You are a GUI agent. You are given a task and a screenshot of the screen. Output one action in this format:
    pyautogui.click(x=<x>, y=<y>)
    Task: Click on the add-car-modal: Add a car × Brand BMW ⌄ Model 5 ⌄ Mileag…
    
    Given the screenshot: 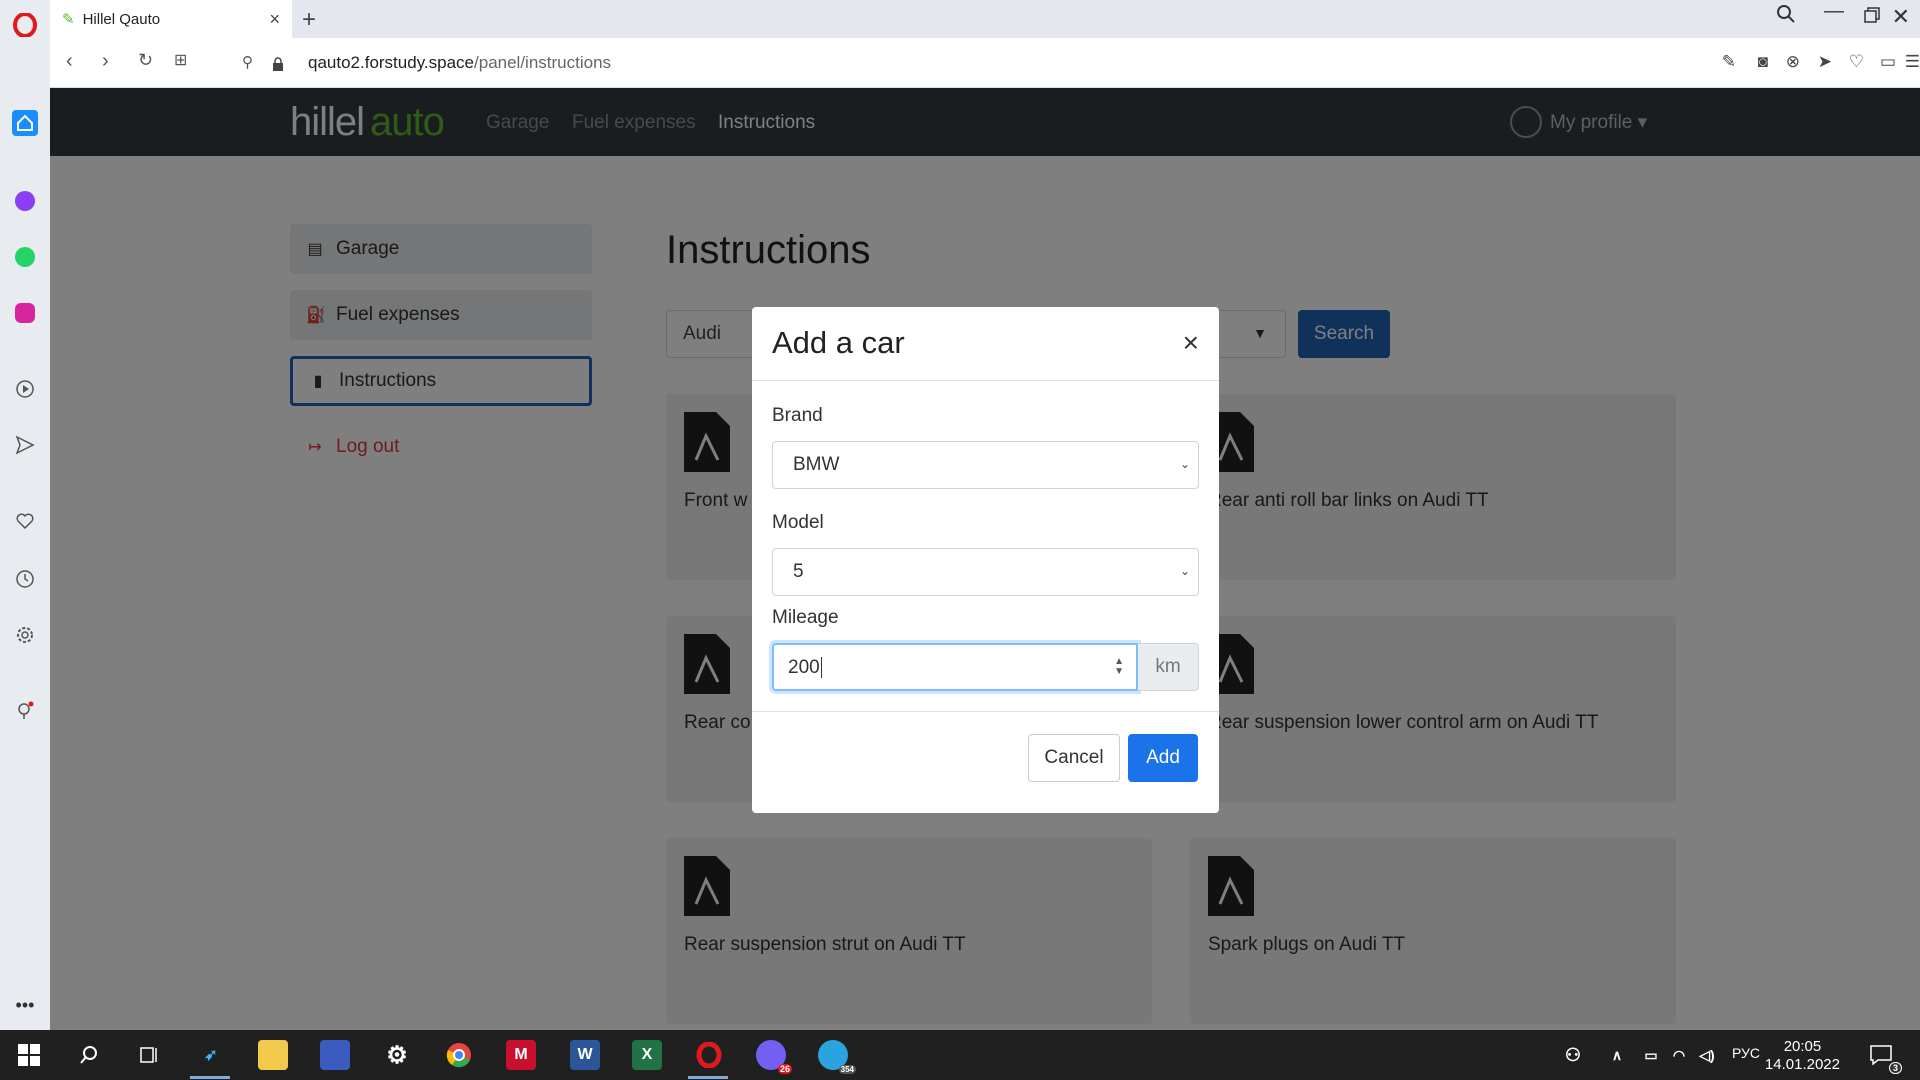 What is the action you would take?
    pyautogui.click(x=985, y=560)
    